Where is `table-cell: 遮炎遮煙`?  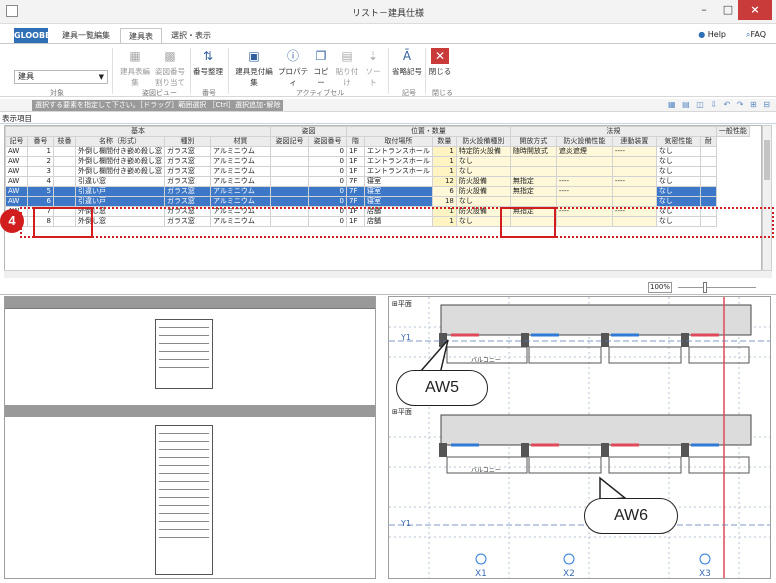
table-cell: 遮炎遮煙 is located at coordinates (584, 151).